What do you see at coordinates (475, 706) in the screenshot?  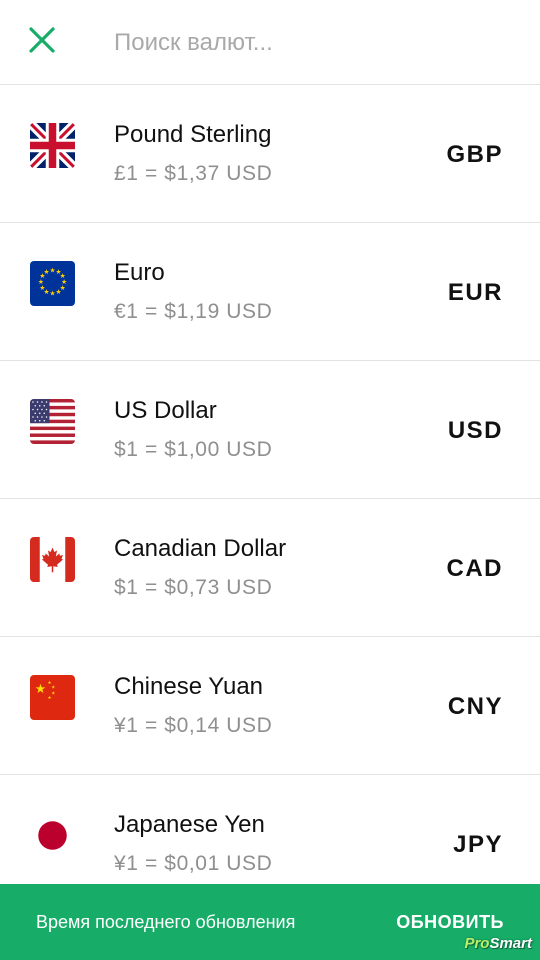 I see `currency-code: CNY` at bounding box center [475, 706].